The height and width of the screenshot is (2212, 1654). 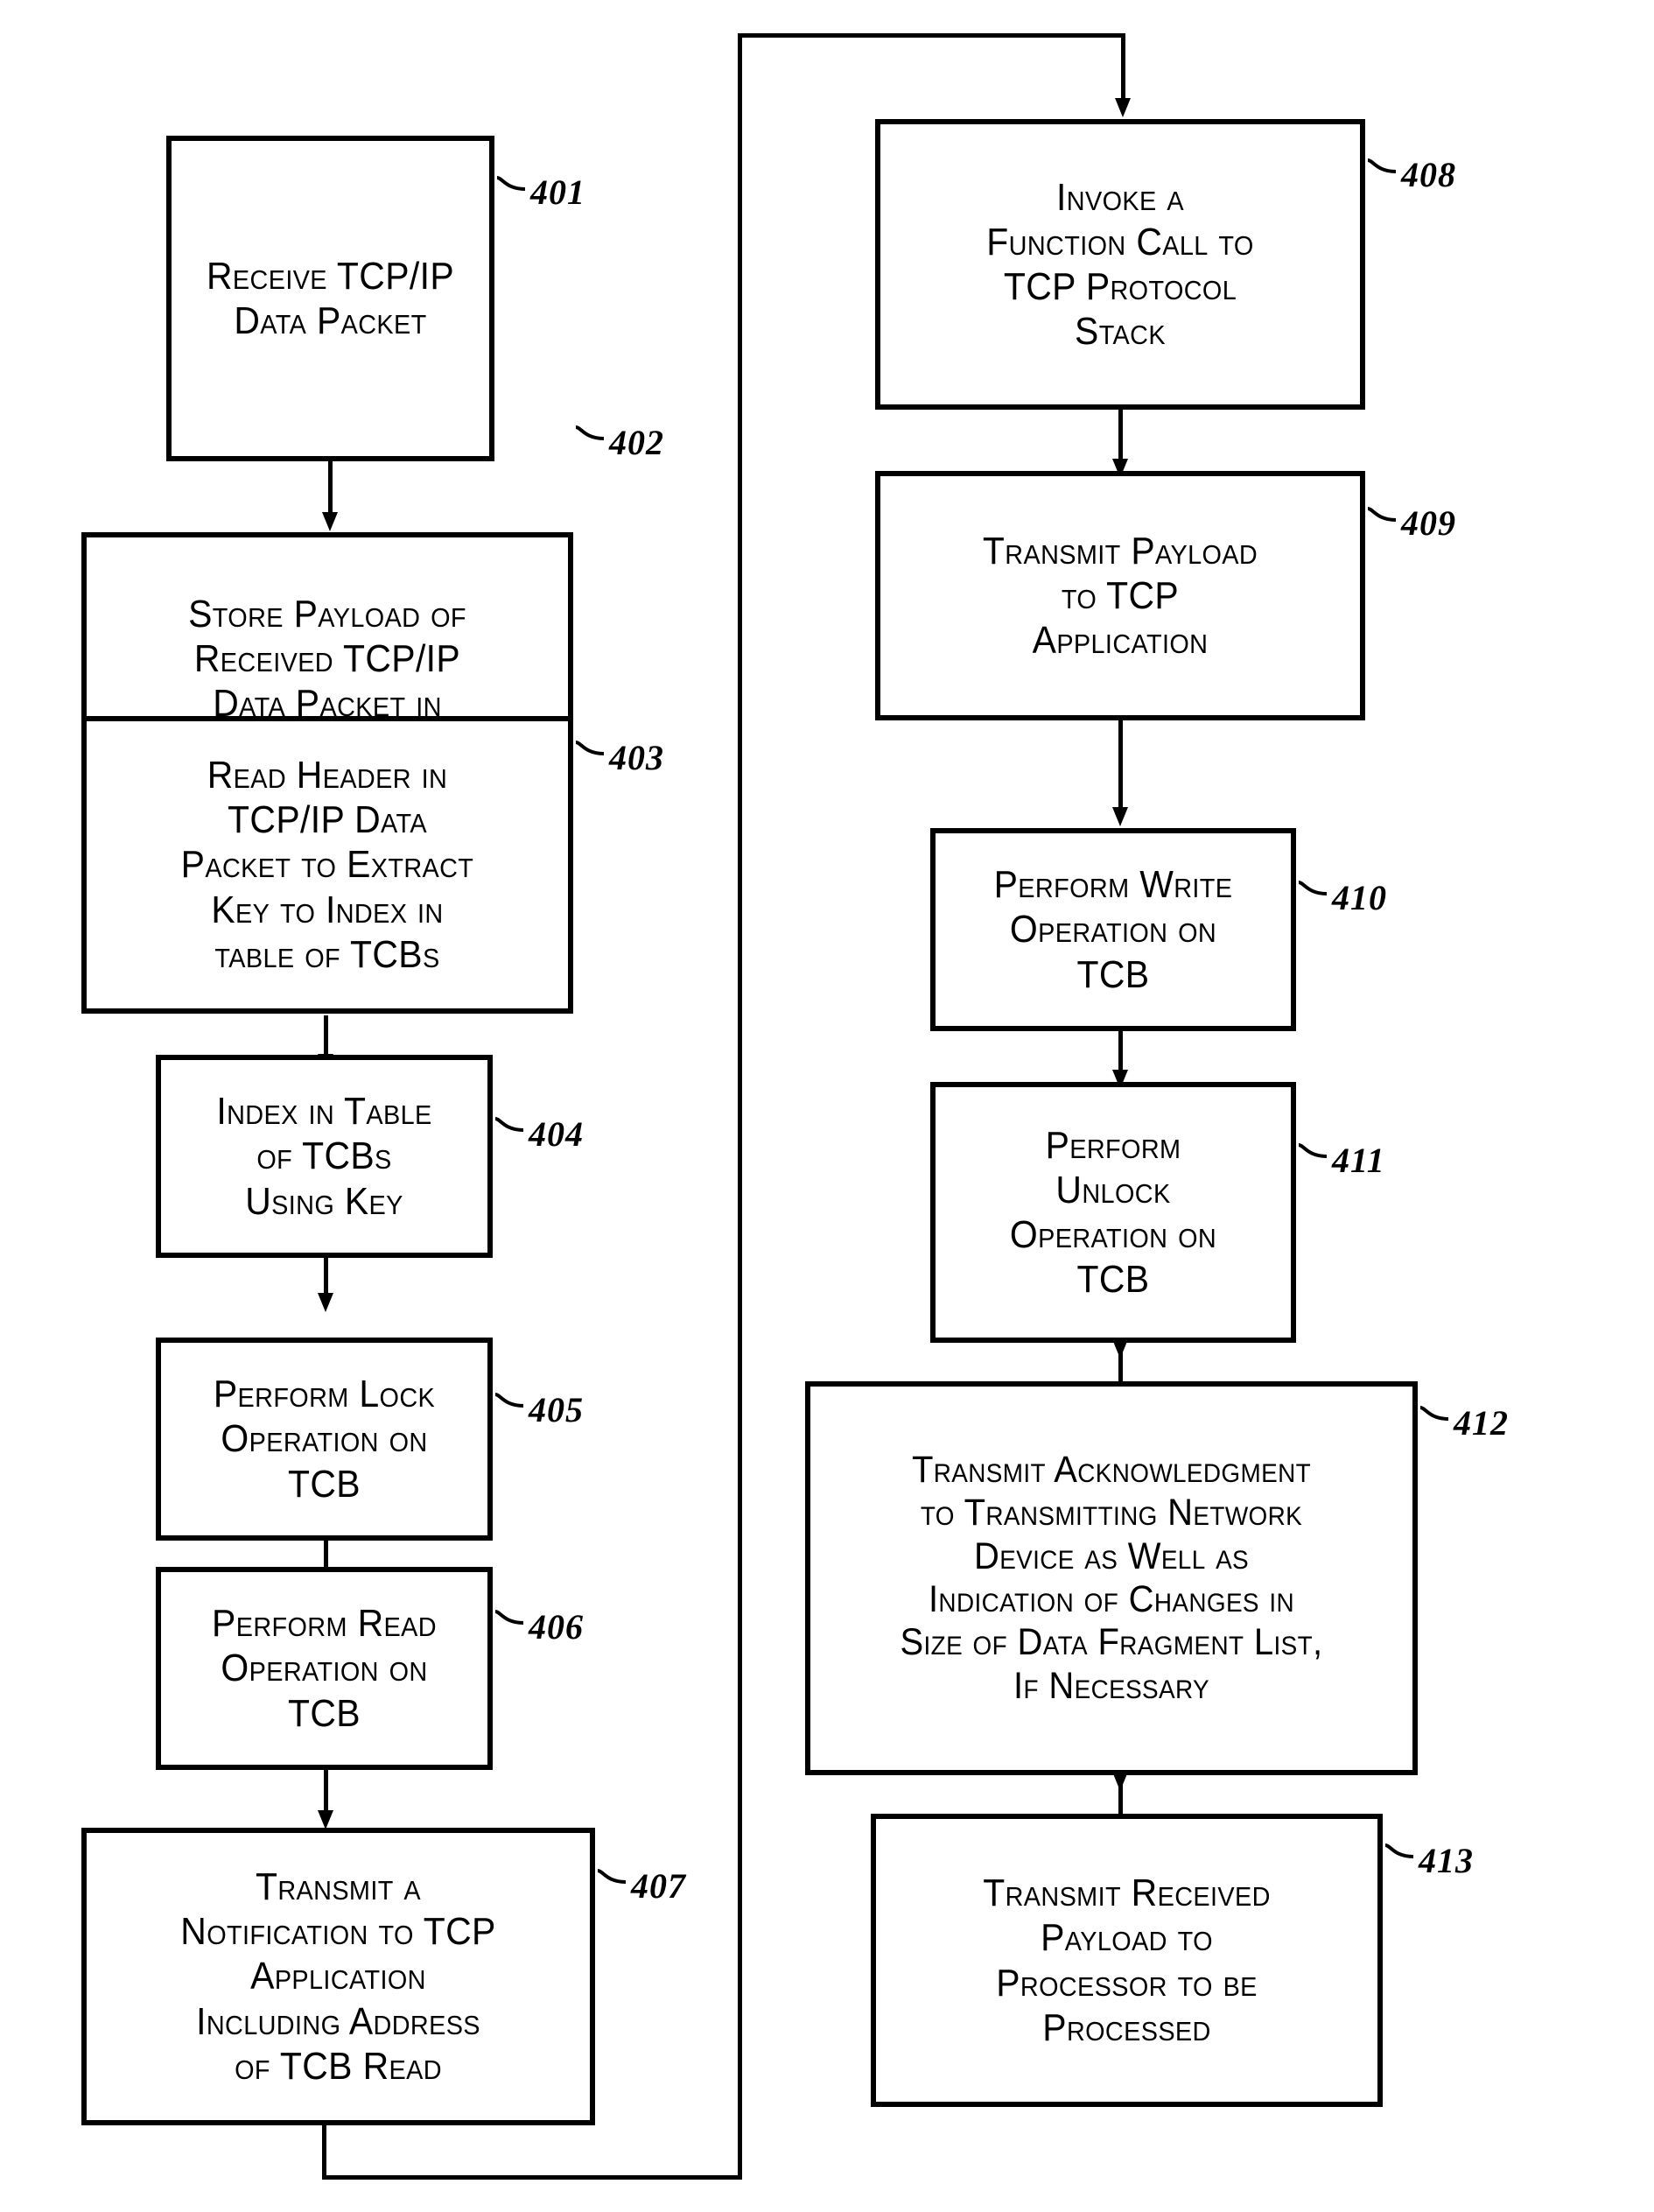 I want to click on loop-407-408-top, so click(x=931, y=36).